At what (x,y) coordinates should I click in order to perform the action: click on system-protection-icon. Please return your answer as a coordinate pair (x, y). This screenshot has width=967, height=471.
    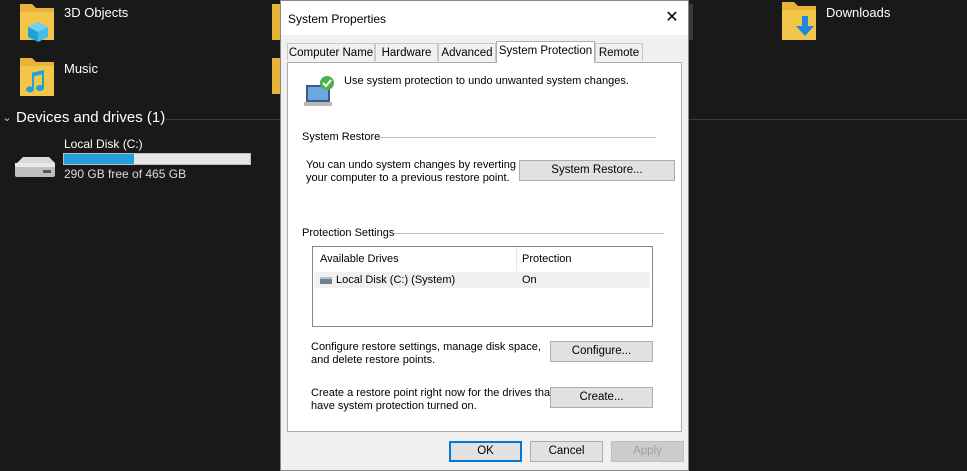
    Looking at the image, I should click on (319, 91).